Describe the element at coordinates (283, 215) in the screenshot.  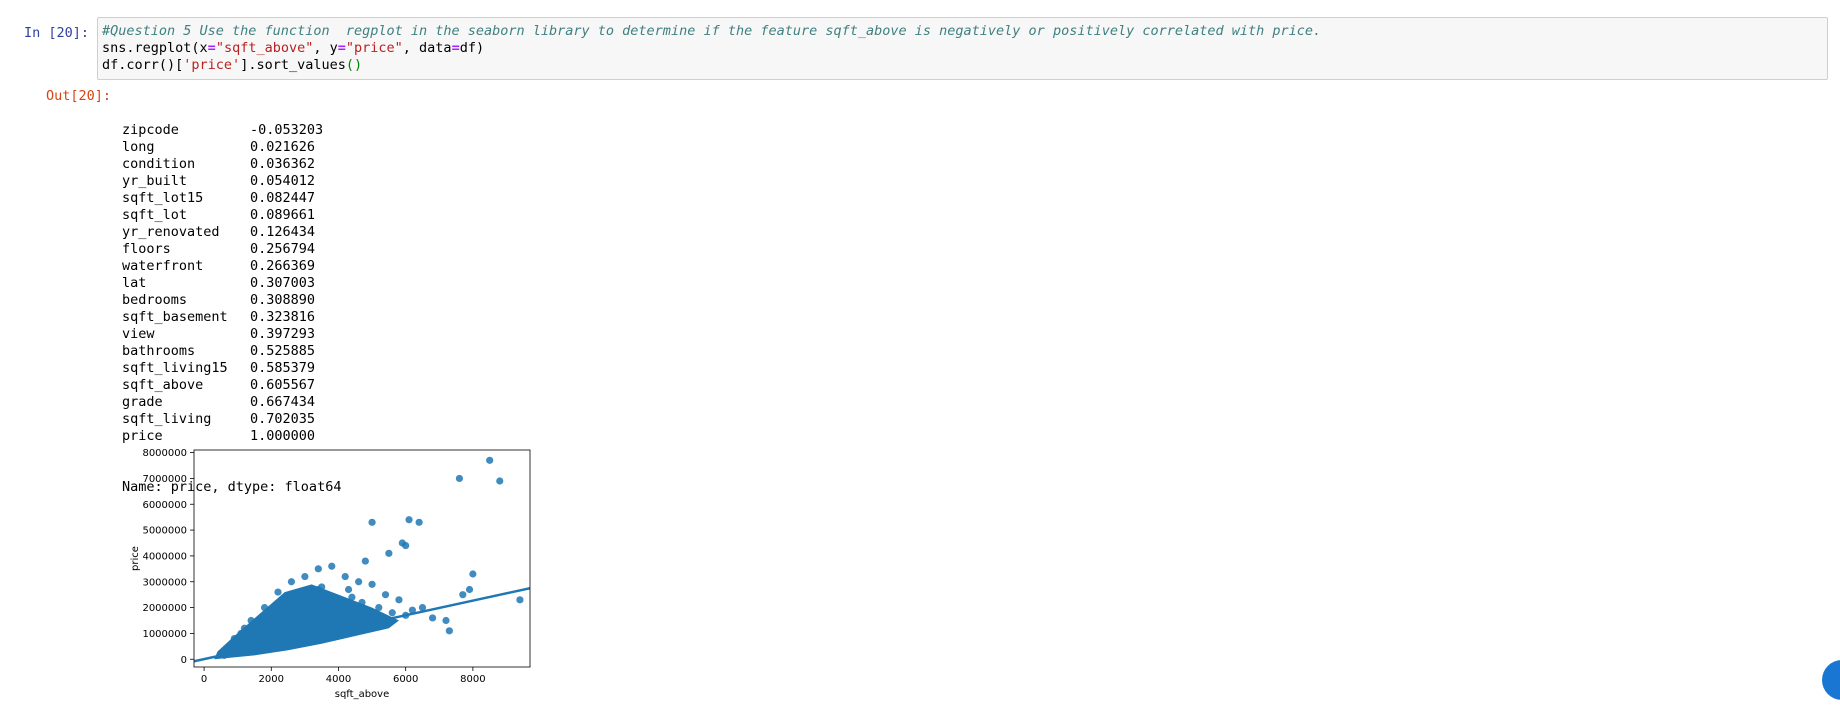
I see `series-value: 0.089661` at that location.